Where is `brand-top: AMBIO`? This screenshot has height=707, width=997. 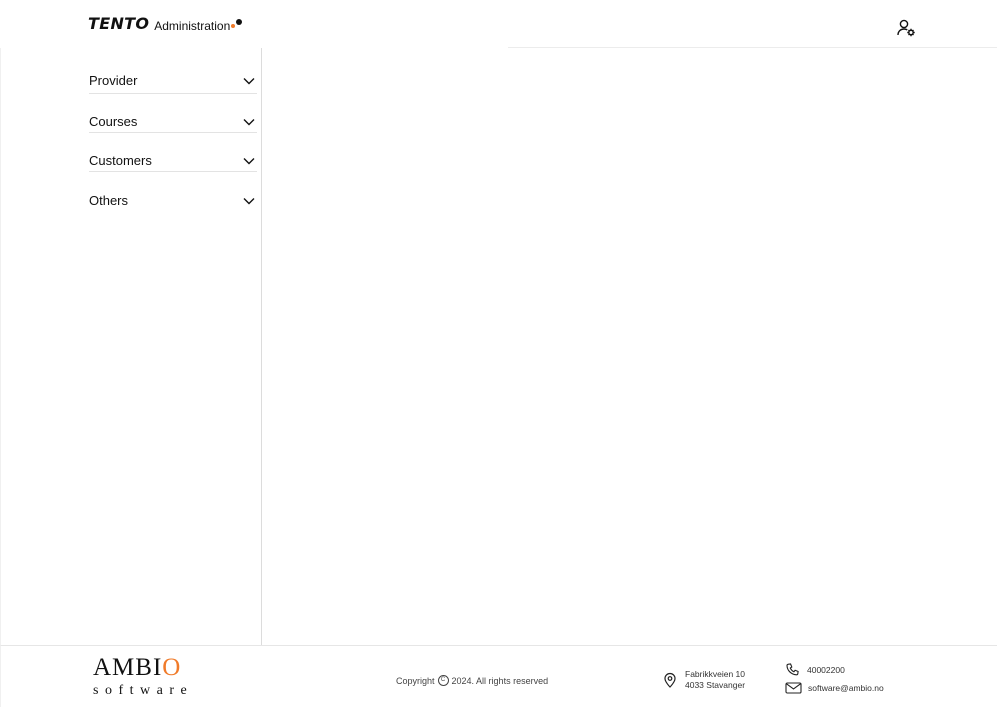 brand-top: AMBIO is located at coordinates (143, 667).